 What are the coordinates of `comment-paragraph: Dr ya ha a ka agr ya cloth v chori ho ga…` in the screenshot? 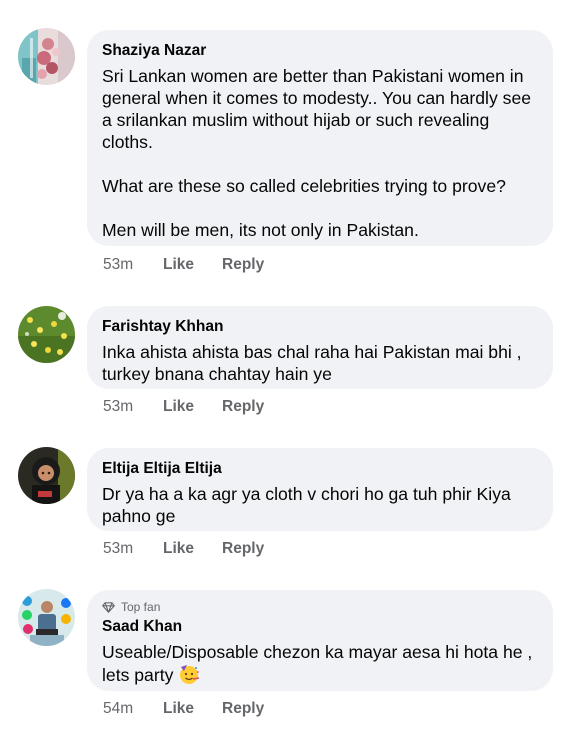 It's located at (306, 505).